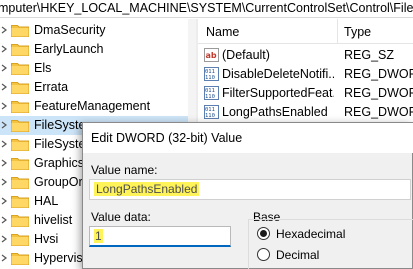 This screenshot has width=413, height=269. I want to click on value-type: REG_SZ, so click(369, 55).